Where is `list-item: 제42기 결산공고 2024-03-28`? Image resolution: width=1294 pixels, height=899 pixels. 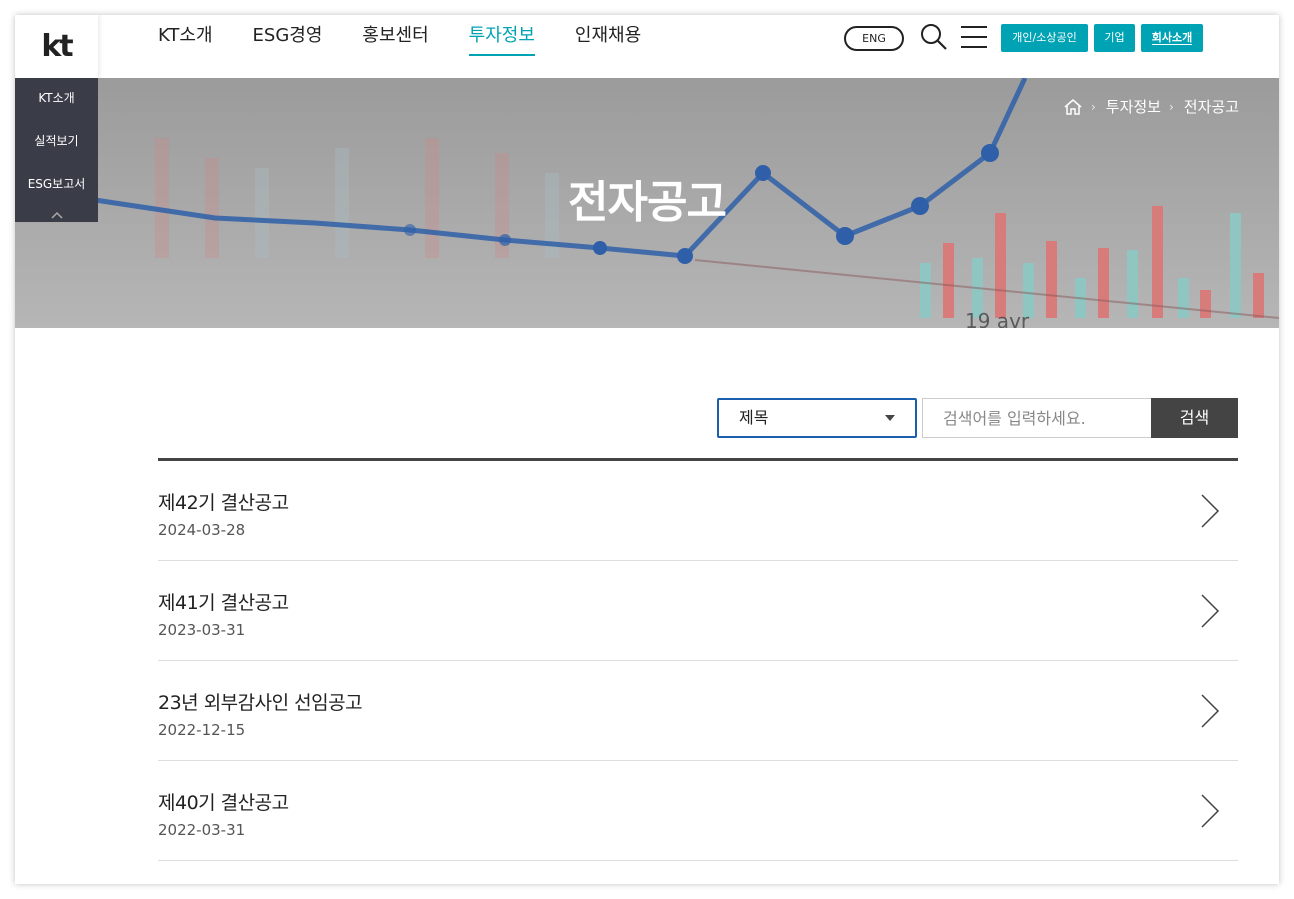 list-item: 제42기 결산공고 2024-03-28 is located at coordinates (698, 511).